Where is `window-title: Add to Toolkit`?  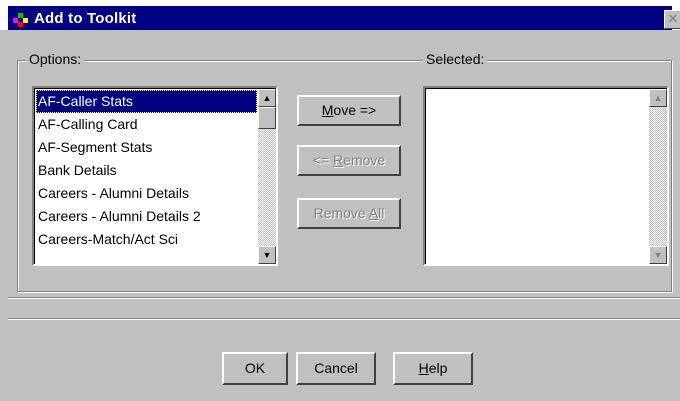 window-title: Add to Toolkit is located at coordinates (85, 18).